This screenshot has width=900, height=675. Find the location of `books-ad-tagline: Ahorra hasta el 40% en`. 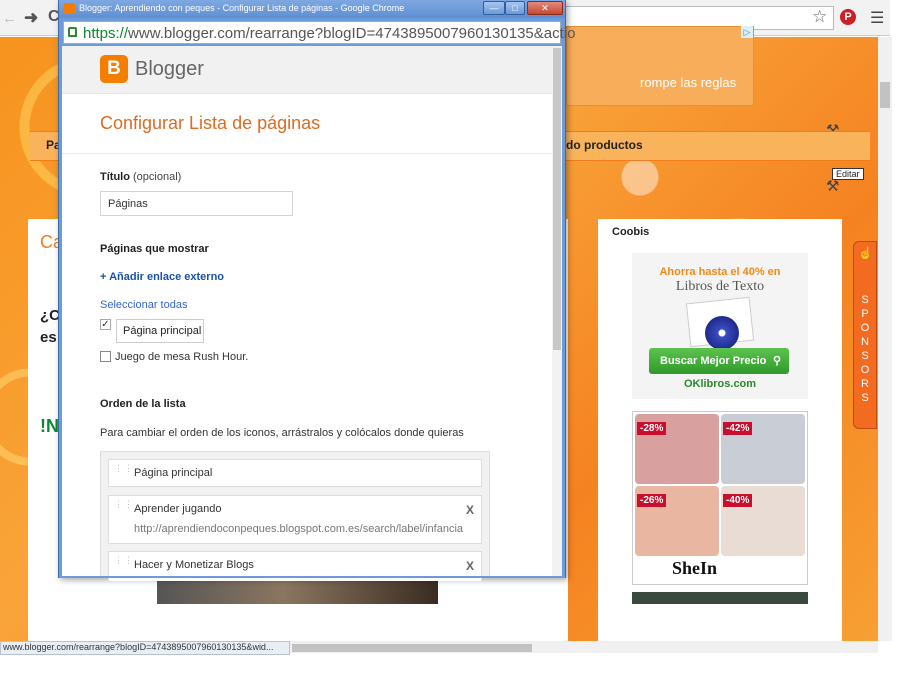

books-ad-tagline: Ahorra hasta el 40% en is located at coordinates (720, 272).